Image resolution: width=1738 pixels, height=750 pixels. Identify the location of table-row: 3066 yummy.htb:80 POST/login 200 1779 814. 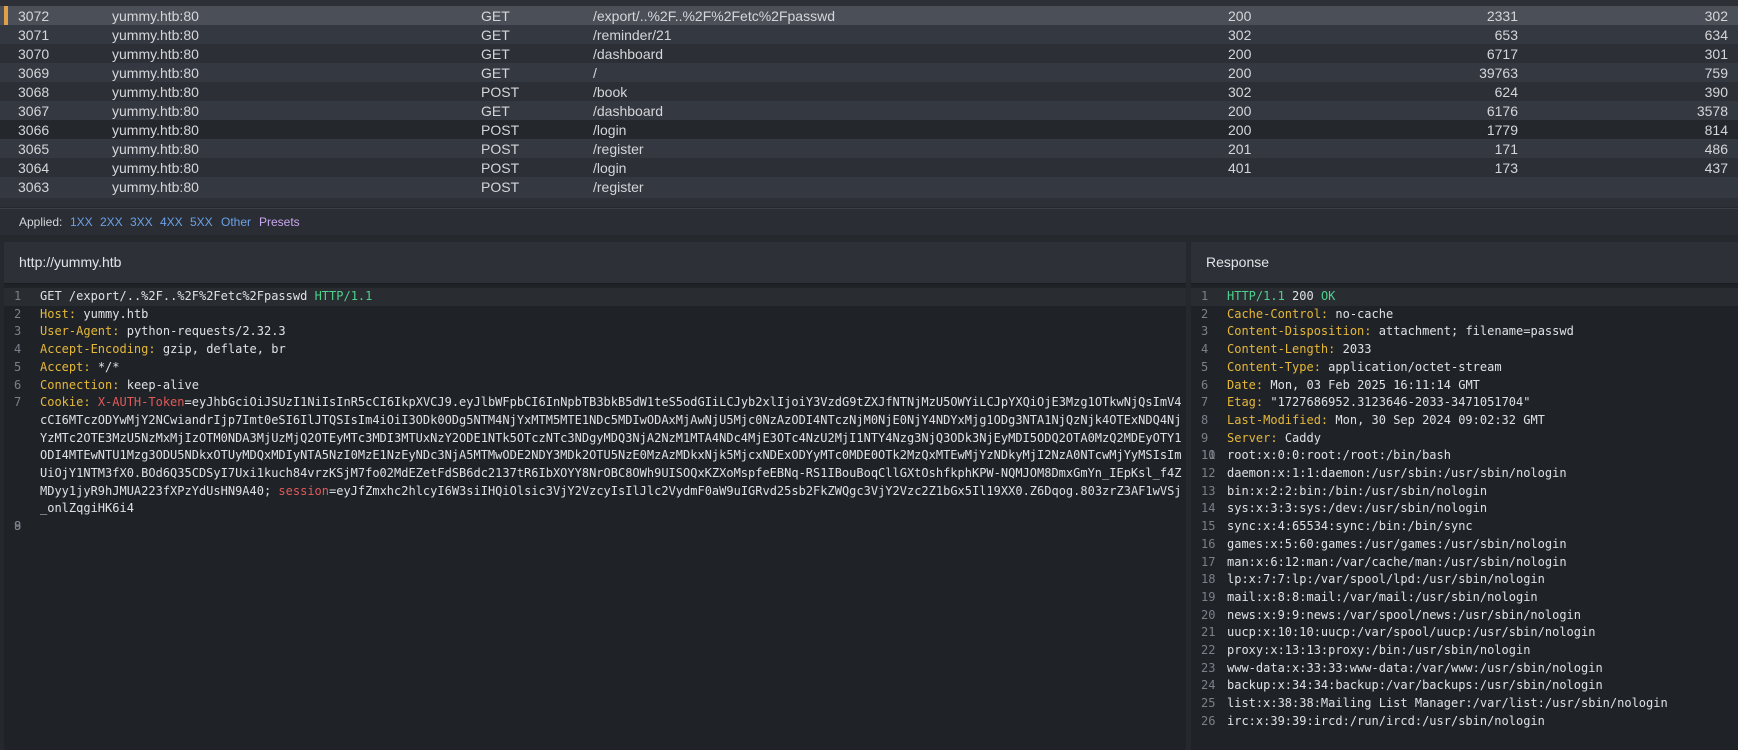
(869, 130).